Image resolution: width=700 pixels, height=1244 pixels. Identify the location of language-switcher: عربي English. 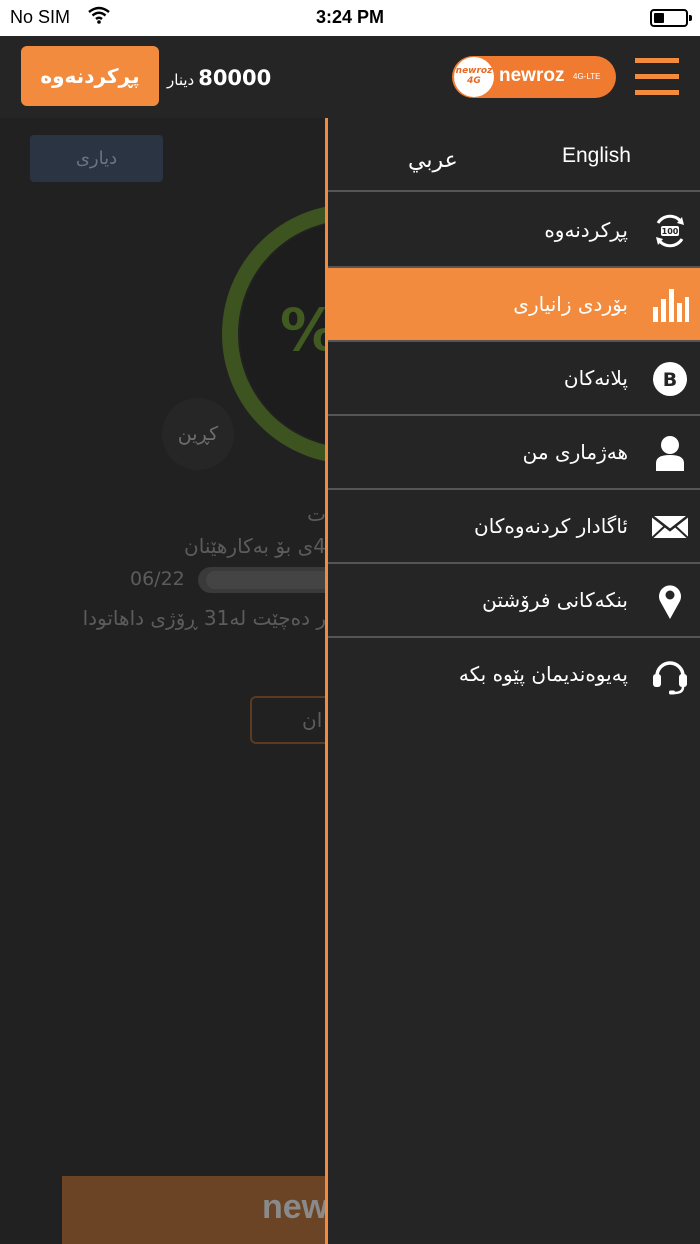
(514, 155).